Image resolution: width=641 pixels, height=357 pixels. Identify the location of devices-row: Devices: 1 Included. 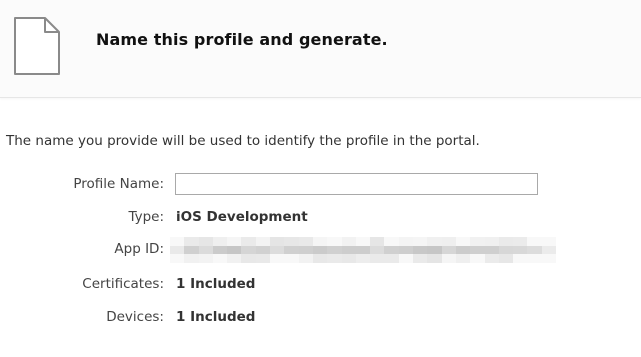
(320, 317).